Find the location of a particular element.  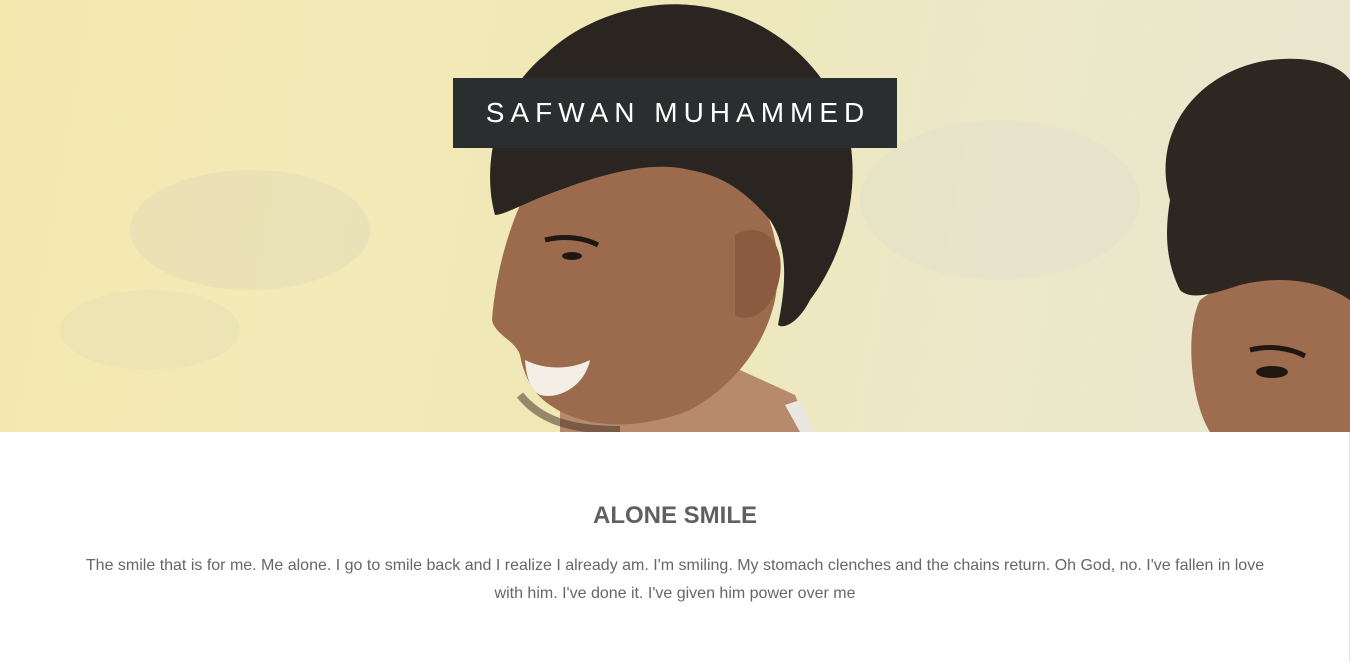

site-title: SAFWAN MUHAMMED is located at coordinates (675, 113).